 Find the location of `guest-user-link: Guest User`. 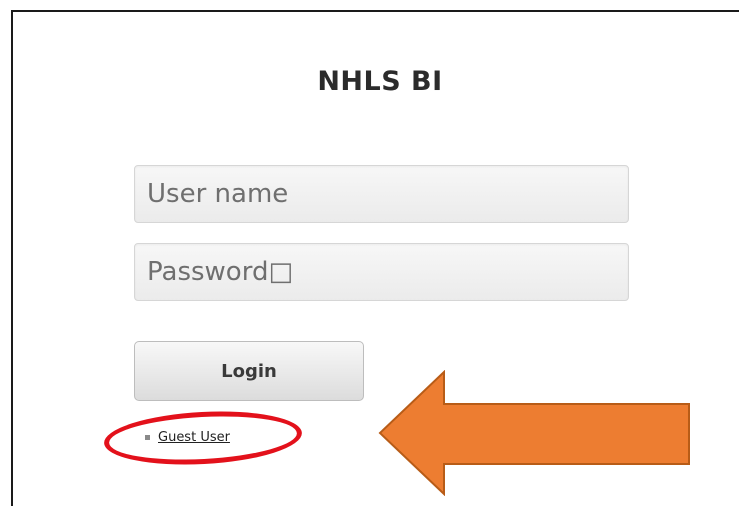

guest-user-link: Guest User is located at coordinates (194, 437).